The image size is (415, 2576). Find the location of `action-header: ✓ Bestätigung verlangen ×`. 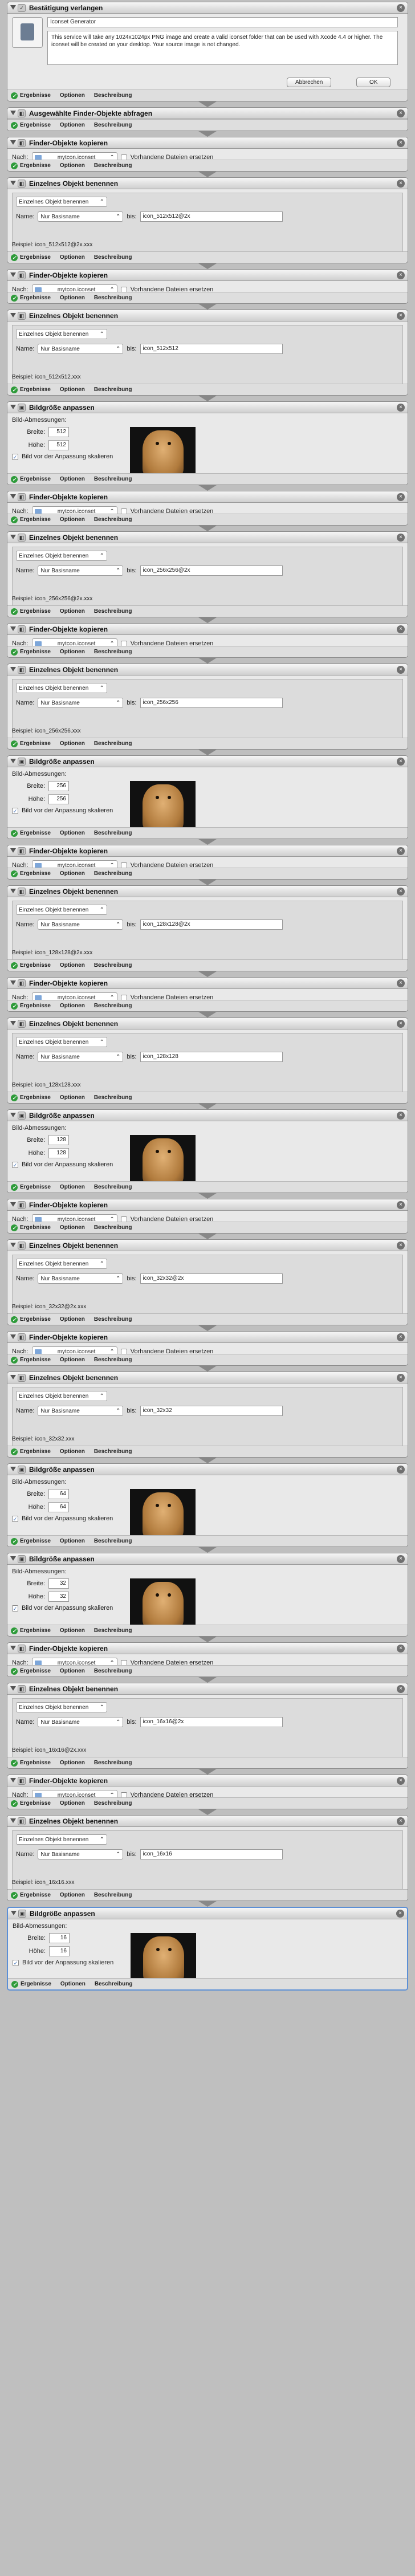

action-header: ✓ Bestätigung verlangen × is located at coordinates (207, 8).